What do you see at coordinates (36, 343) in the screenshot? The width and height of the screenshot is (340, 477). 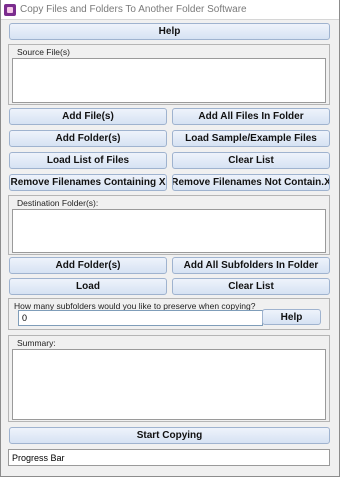 I see `summary-label: Summary:` at bounding box center [36, 343].